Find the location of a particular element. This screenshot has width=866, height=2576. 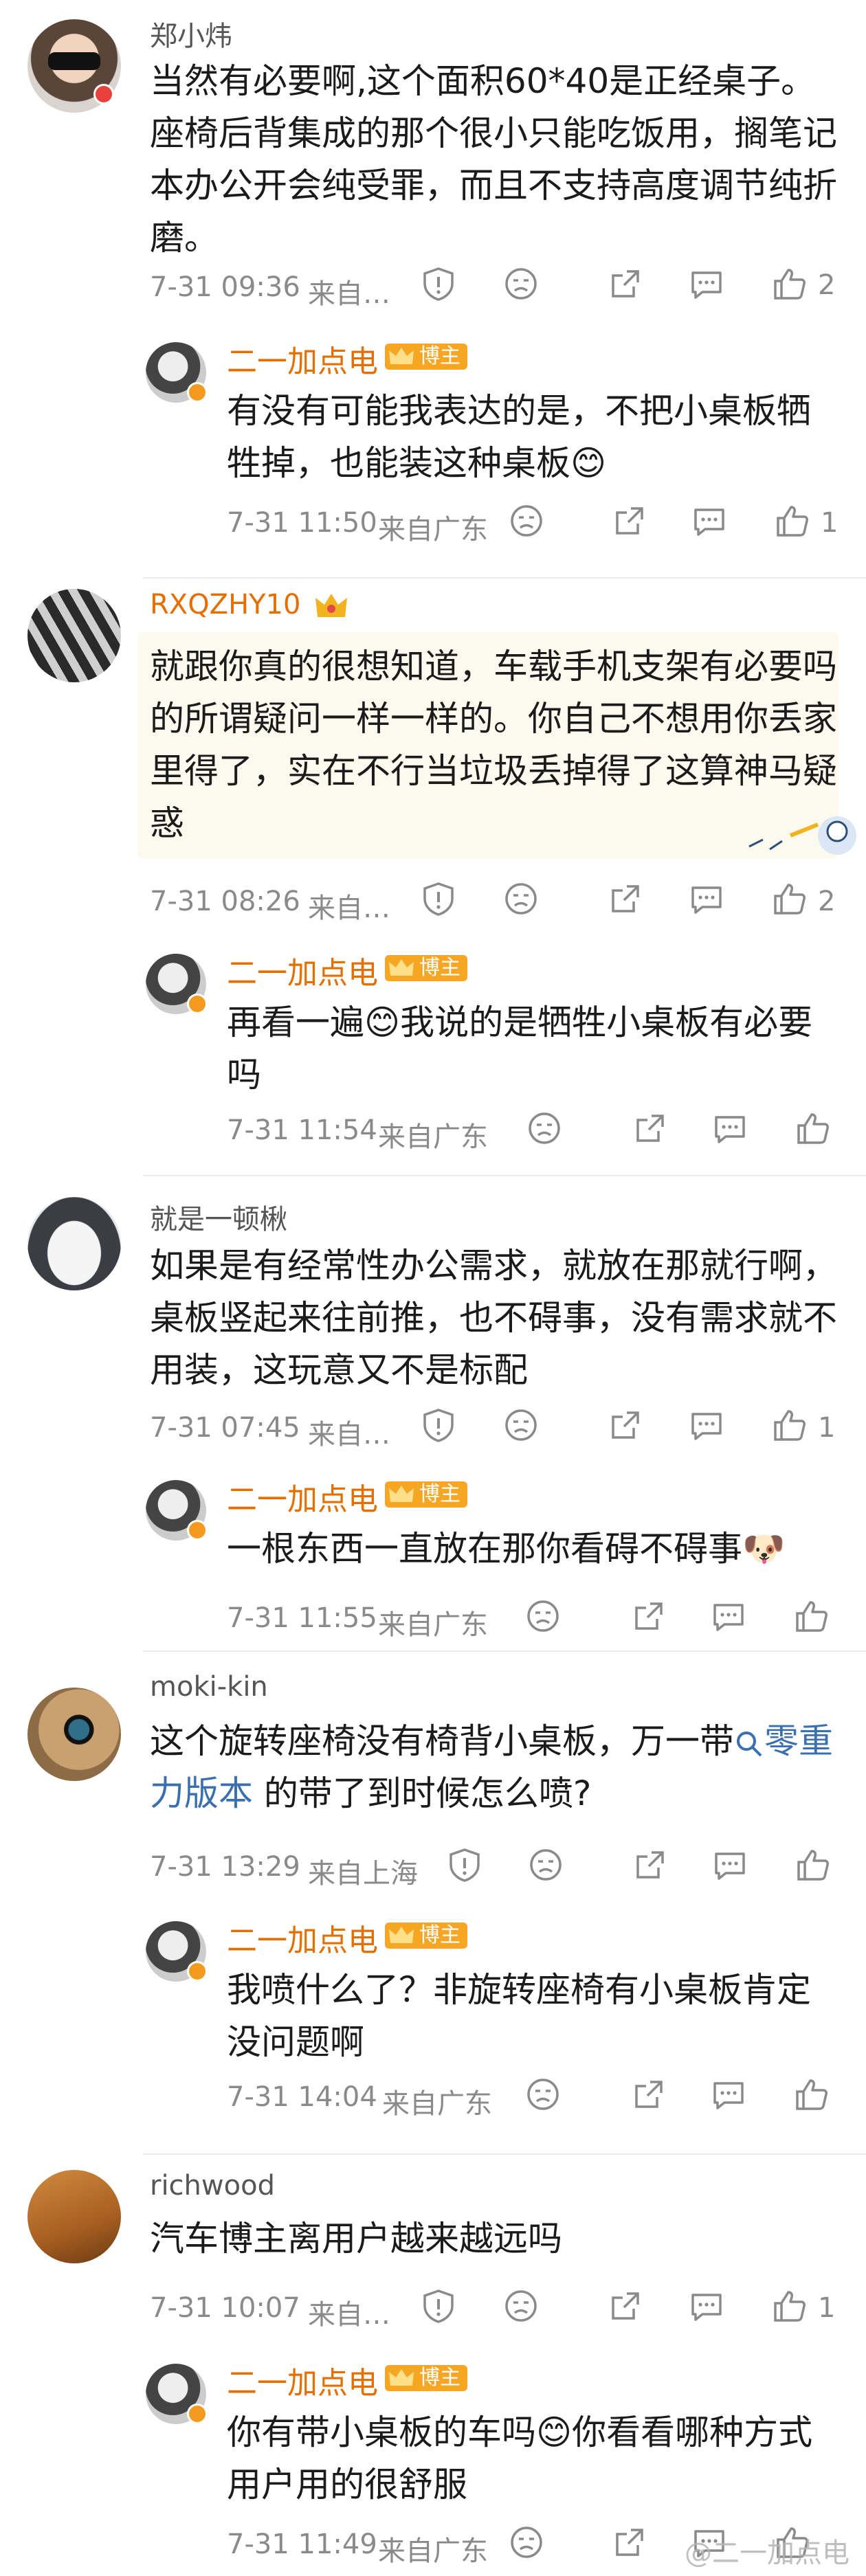

vip-crown-icon is located at coordinates (331, 606).